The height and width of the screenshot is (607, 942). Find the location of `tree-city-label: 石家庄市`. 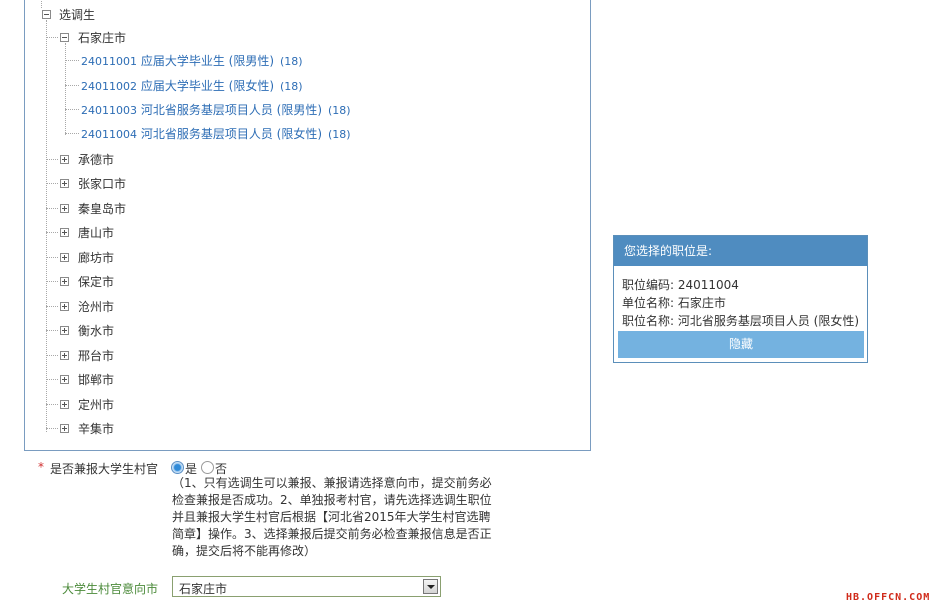

tree-city-label: 石家庄市 is located at coordinates (102, 38).